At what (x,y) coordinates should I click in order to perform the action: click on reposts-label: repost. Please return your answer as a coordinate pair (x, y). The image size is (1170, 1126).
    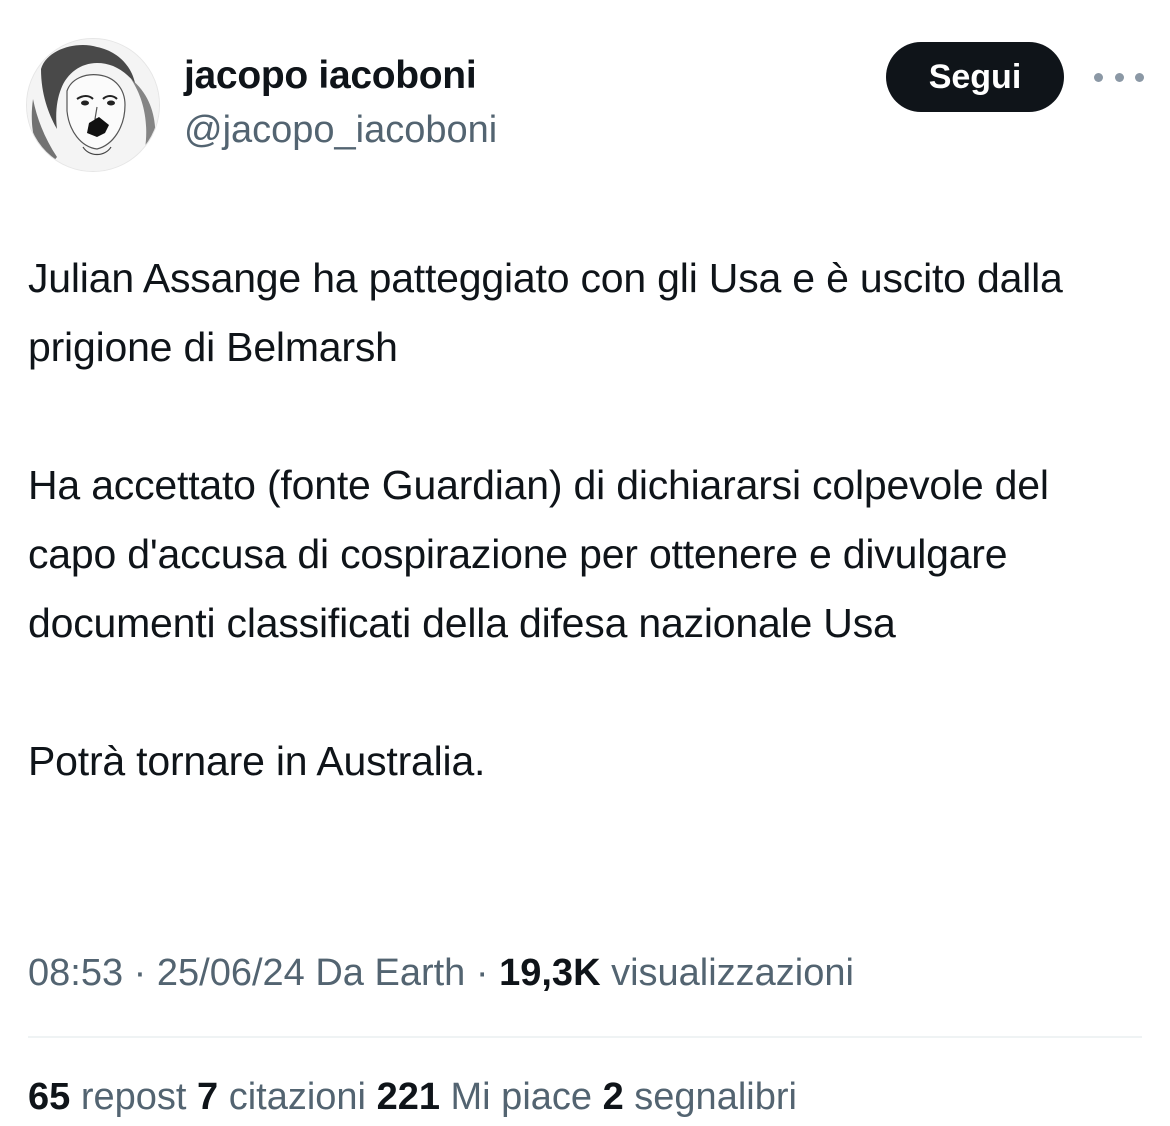
    Looking at the image, I should click on (128, 1097).